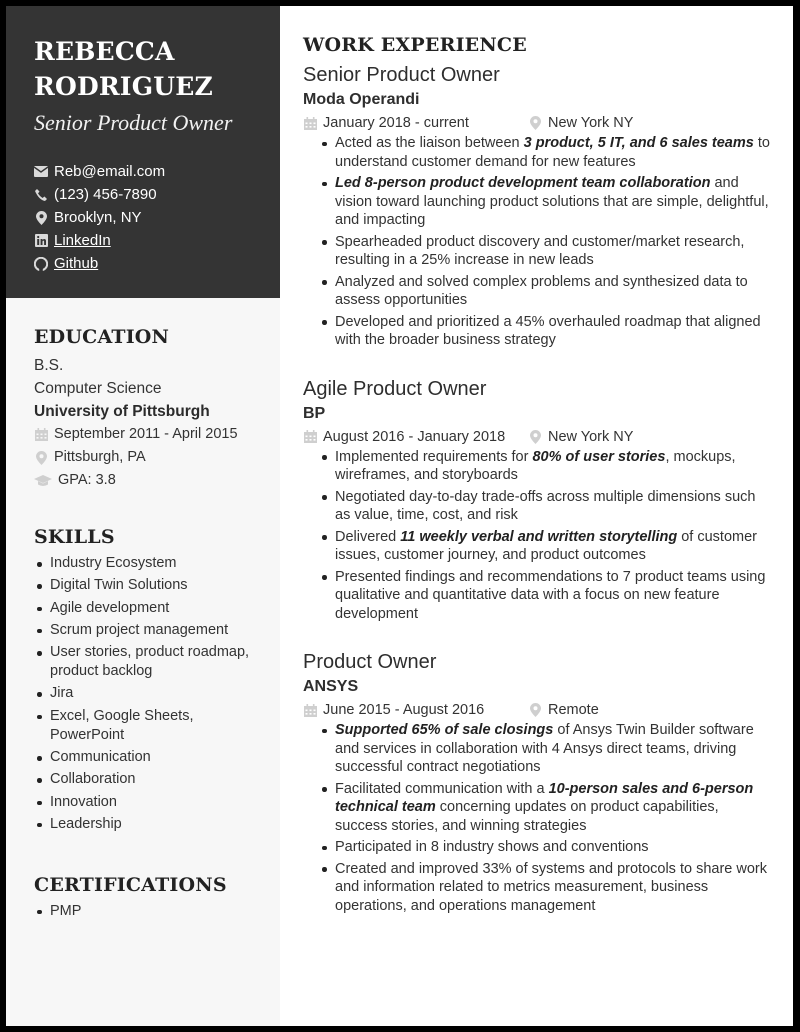 The image size is (800, 1032). What do you see at coordinates (102, 337) in the screenshot?
I see `education-heading: EDUCATION` at bounding box center [102, 337].